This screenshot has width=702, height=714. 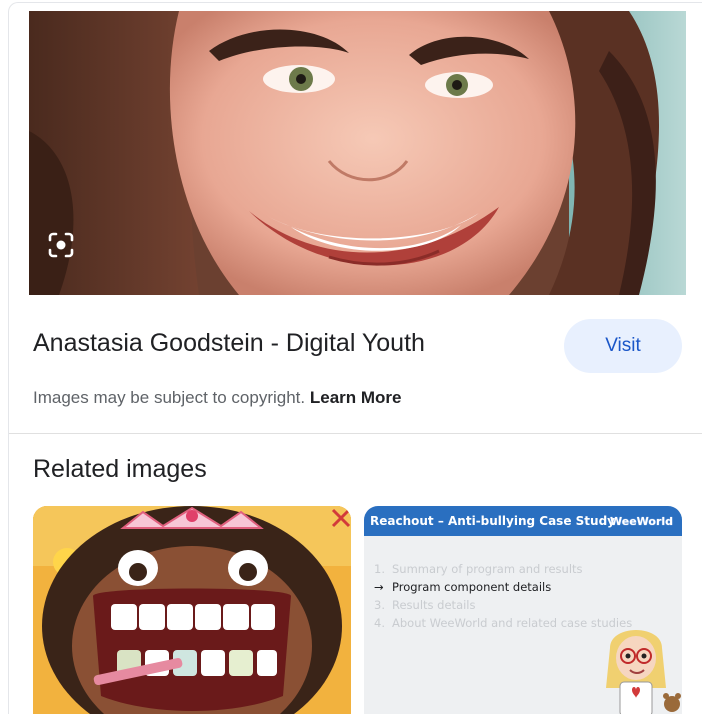 I want to click on slide-list-item: 1. Summary of program and results, so click(x=478, y=569).